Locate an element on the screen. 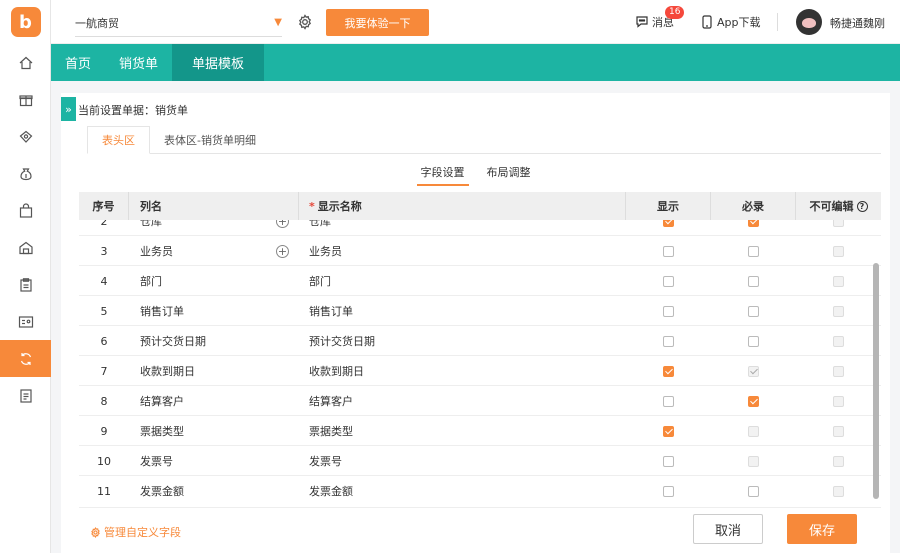 Image resolution: width=900 pixels, height=553 pixels. cell-name: 销售订单 is located at coordinates (214, 311).